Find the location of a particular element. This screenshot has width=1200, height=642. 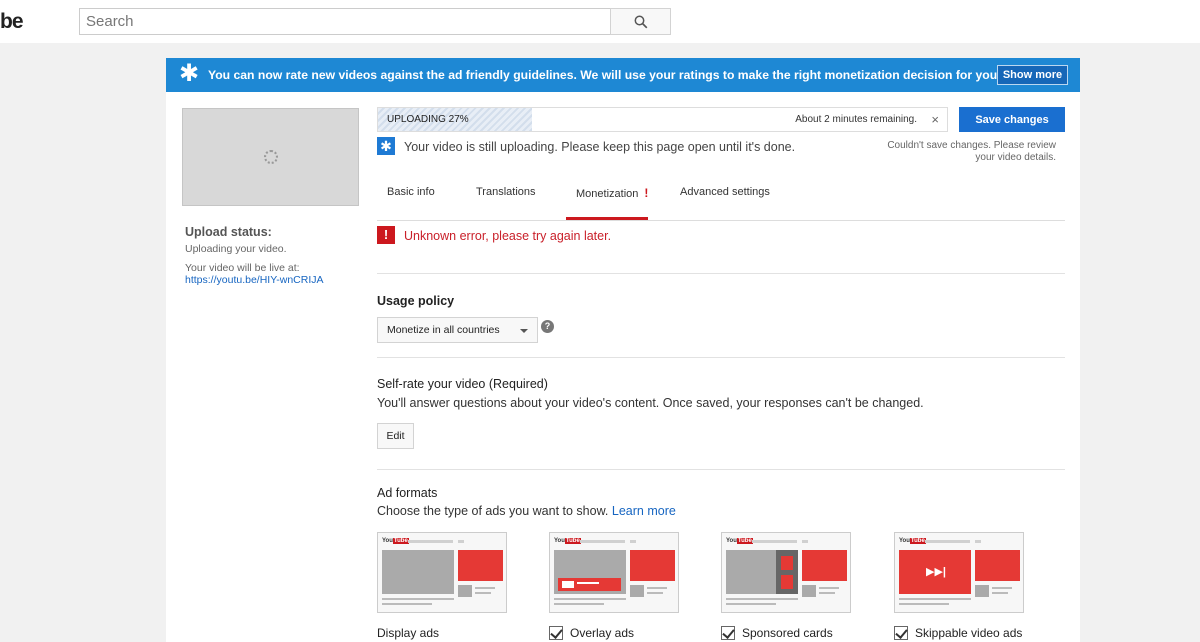

display-ads-preview: YouTube is located at coordinates (442, 572).